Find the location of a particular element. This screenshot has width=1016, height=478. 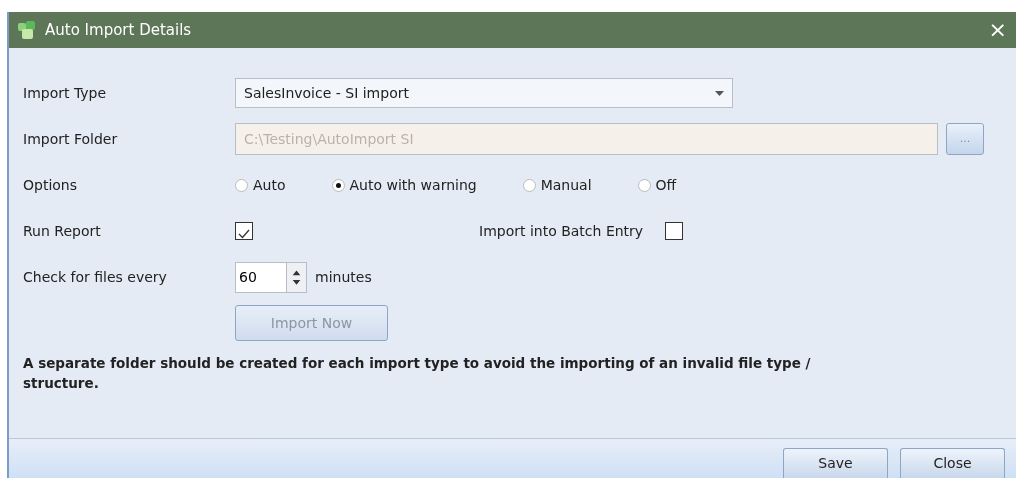

minutes-field: 60 is located at coordinates (260, 277).